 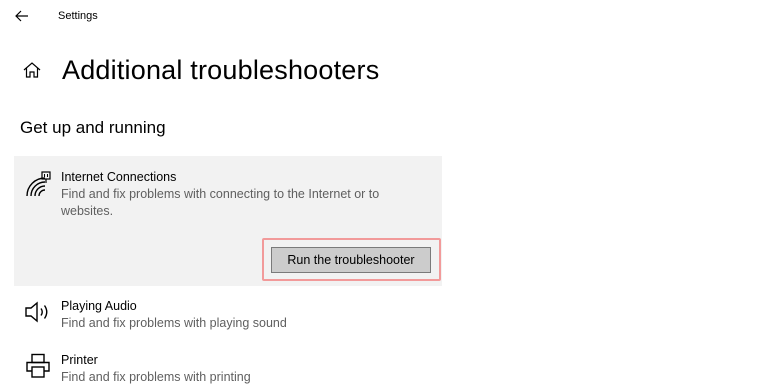 I want to click on back-arrow-icon, so click(x=21, y=16).